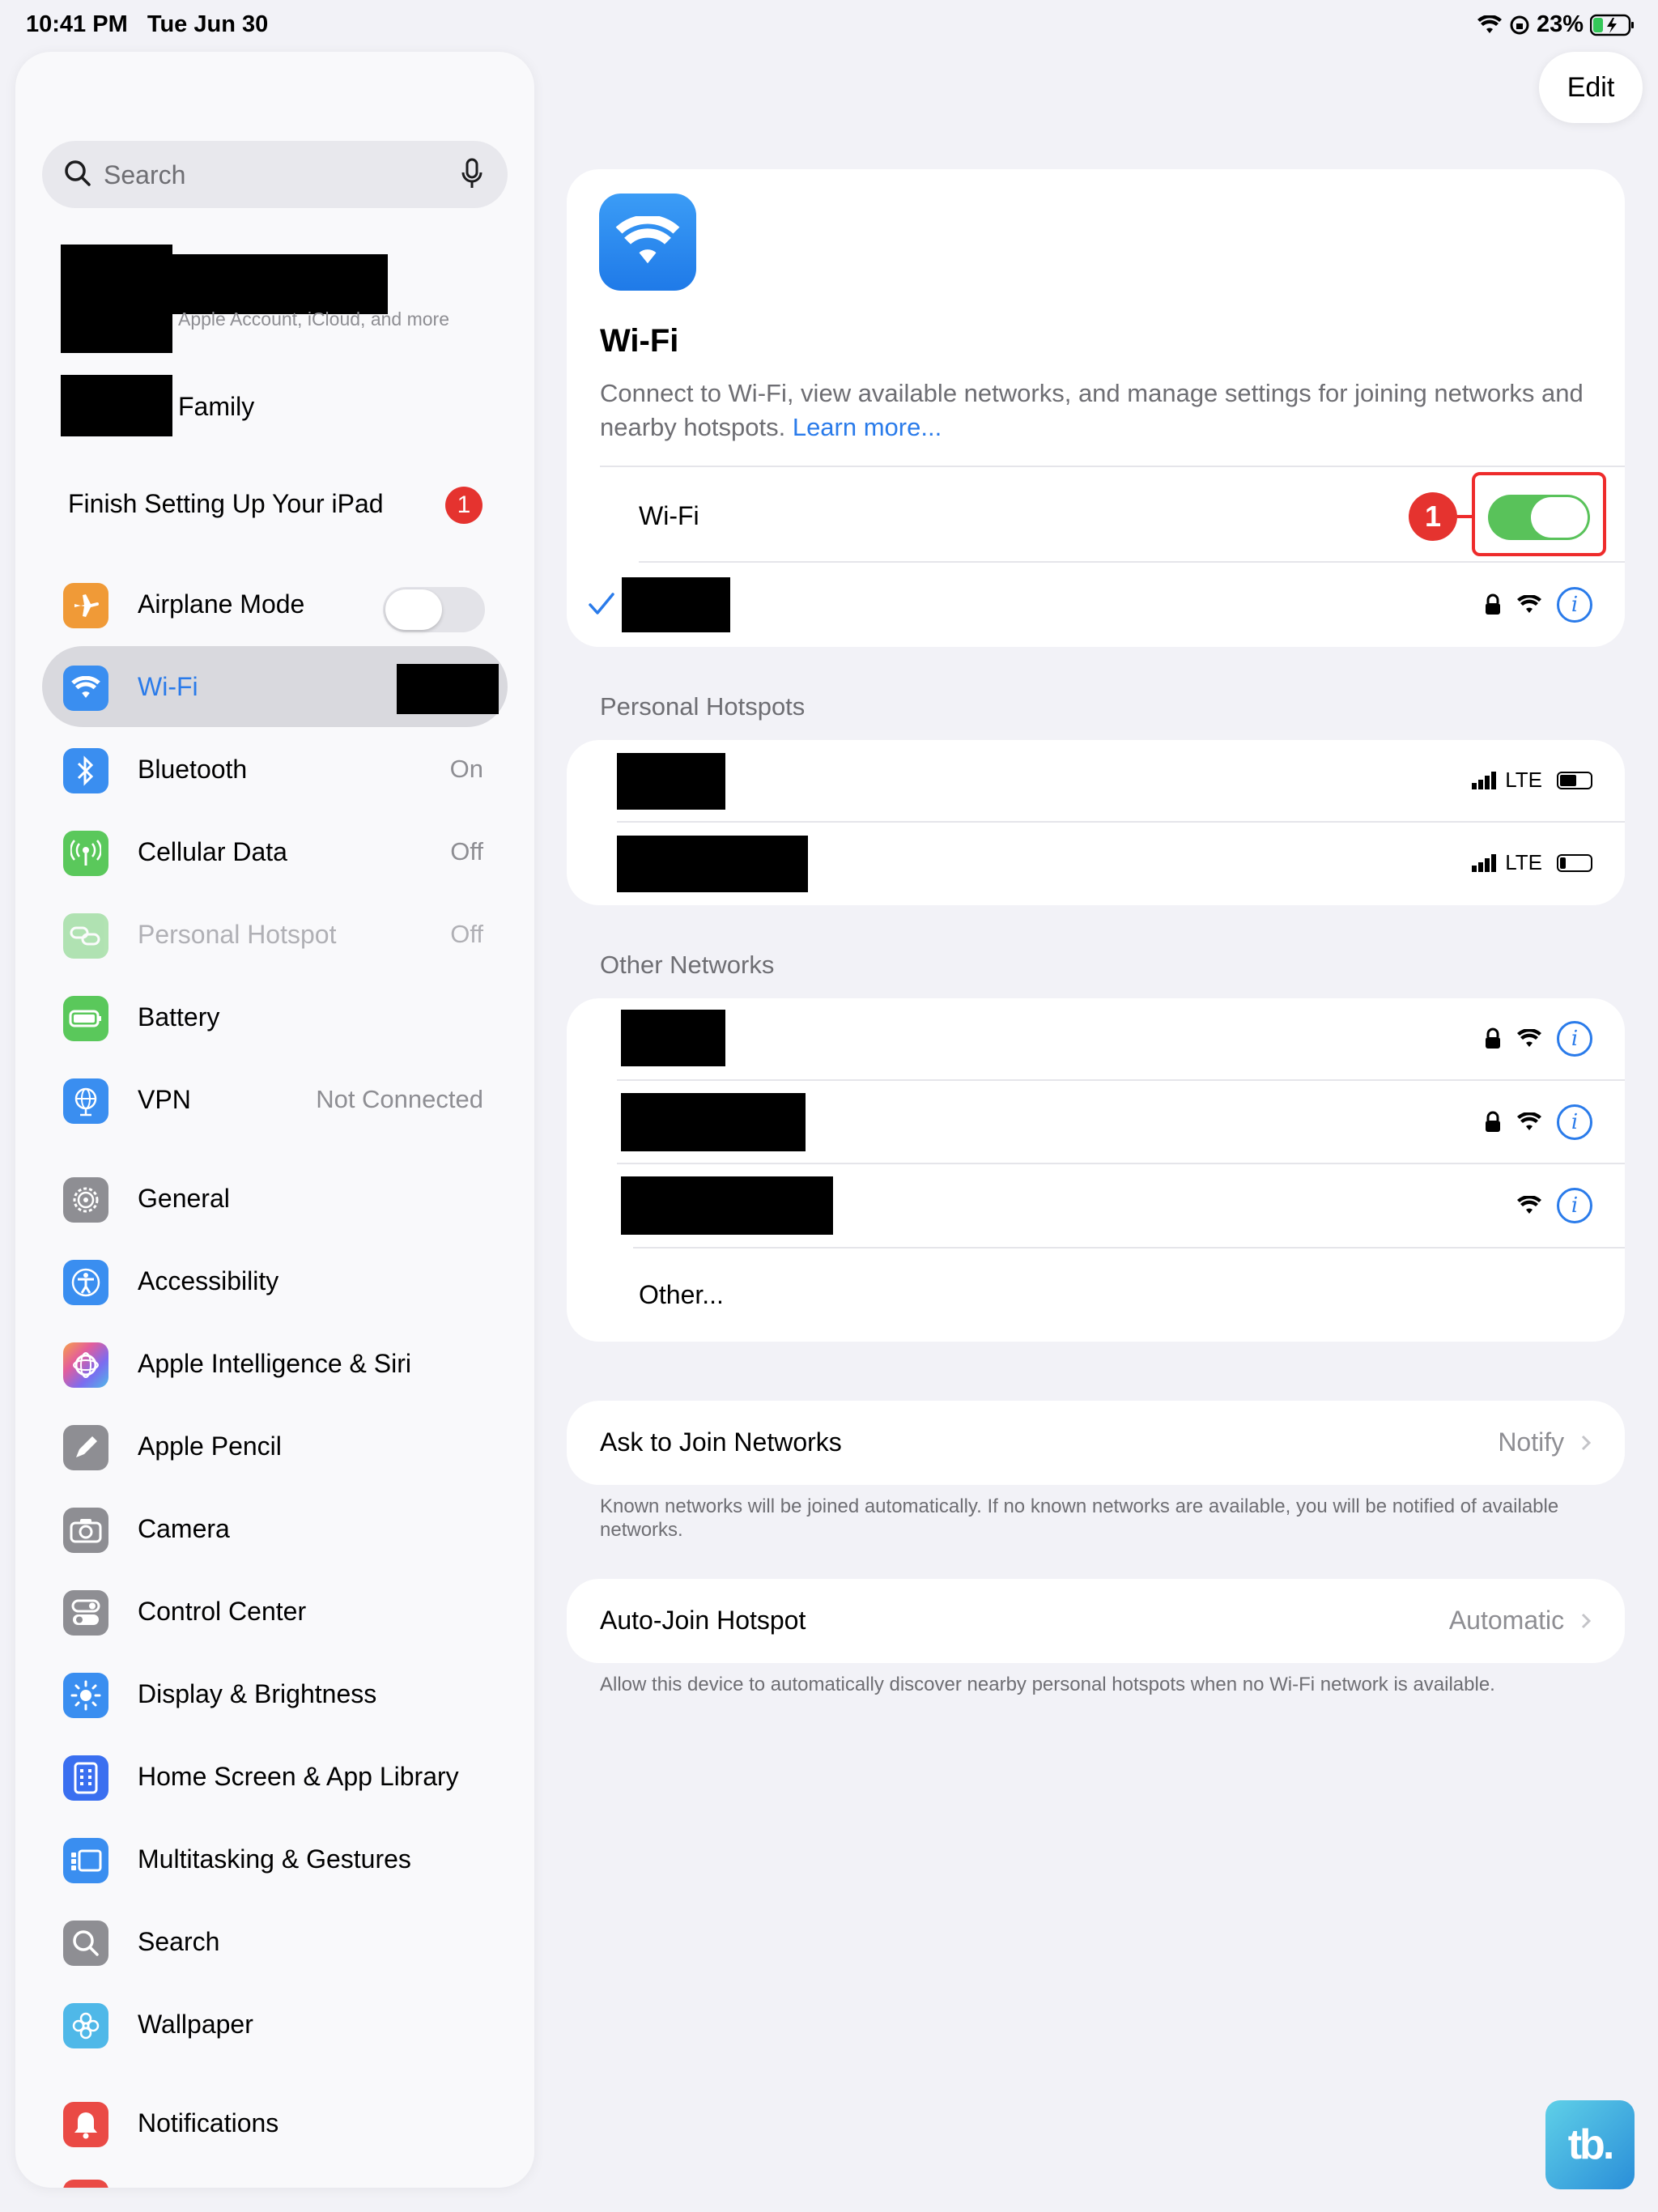  I want to click on sidebar-item-bluetooth: Bluetooth On, so click(275, 770).